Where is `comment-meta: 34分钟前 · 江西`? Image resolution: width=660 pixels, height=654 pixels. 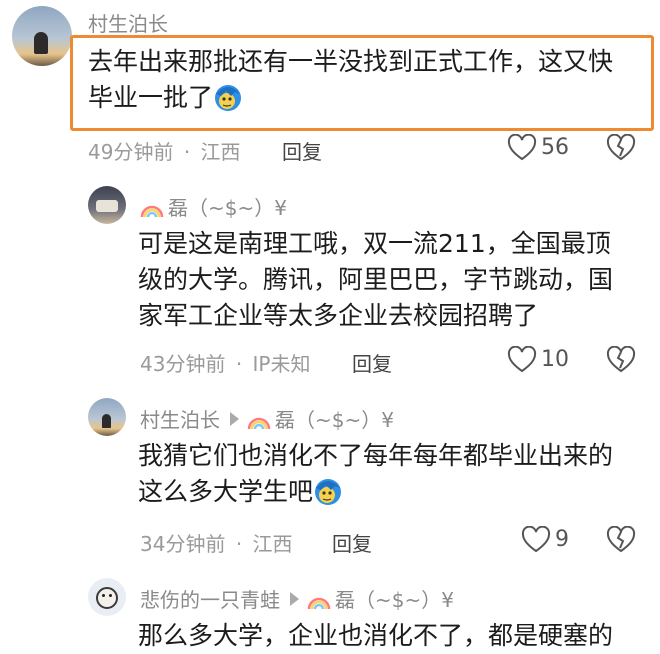
comment-meta: 34分钟前 · 江西 is located at coordinates (216, 542).